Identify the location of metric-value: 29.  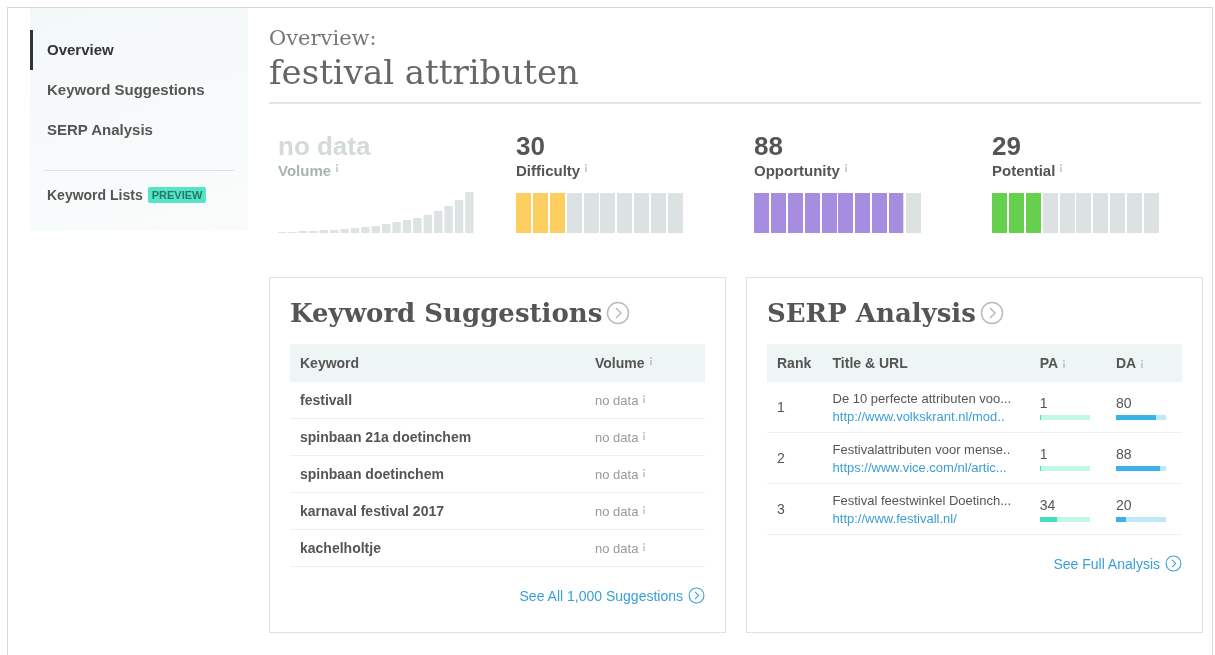
(1007, 146).